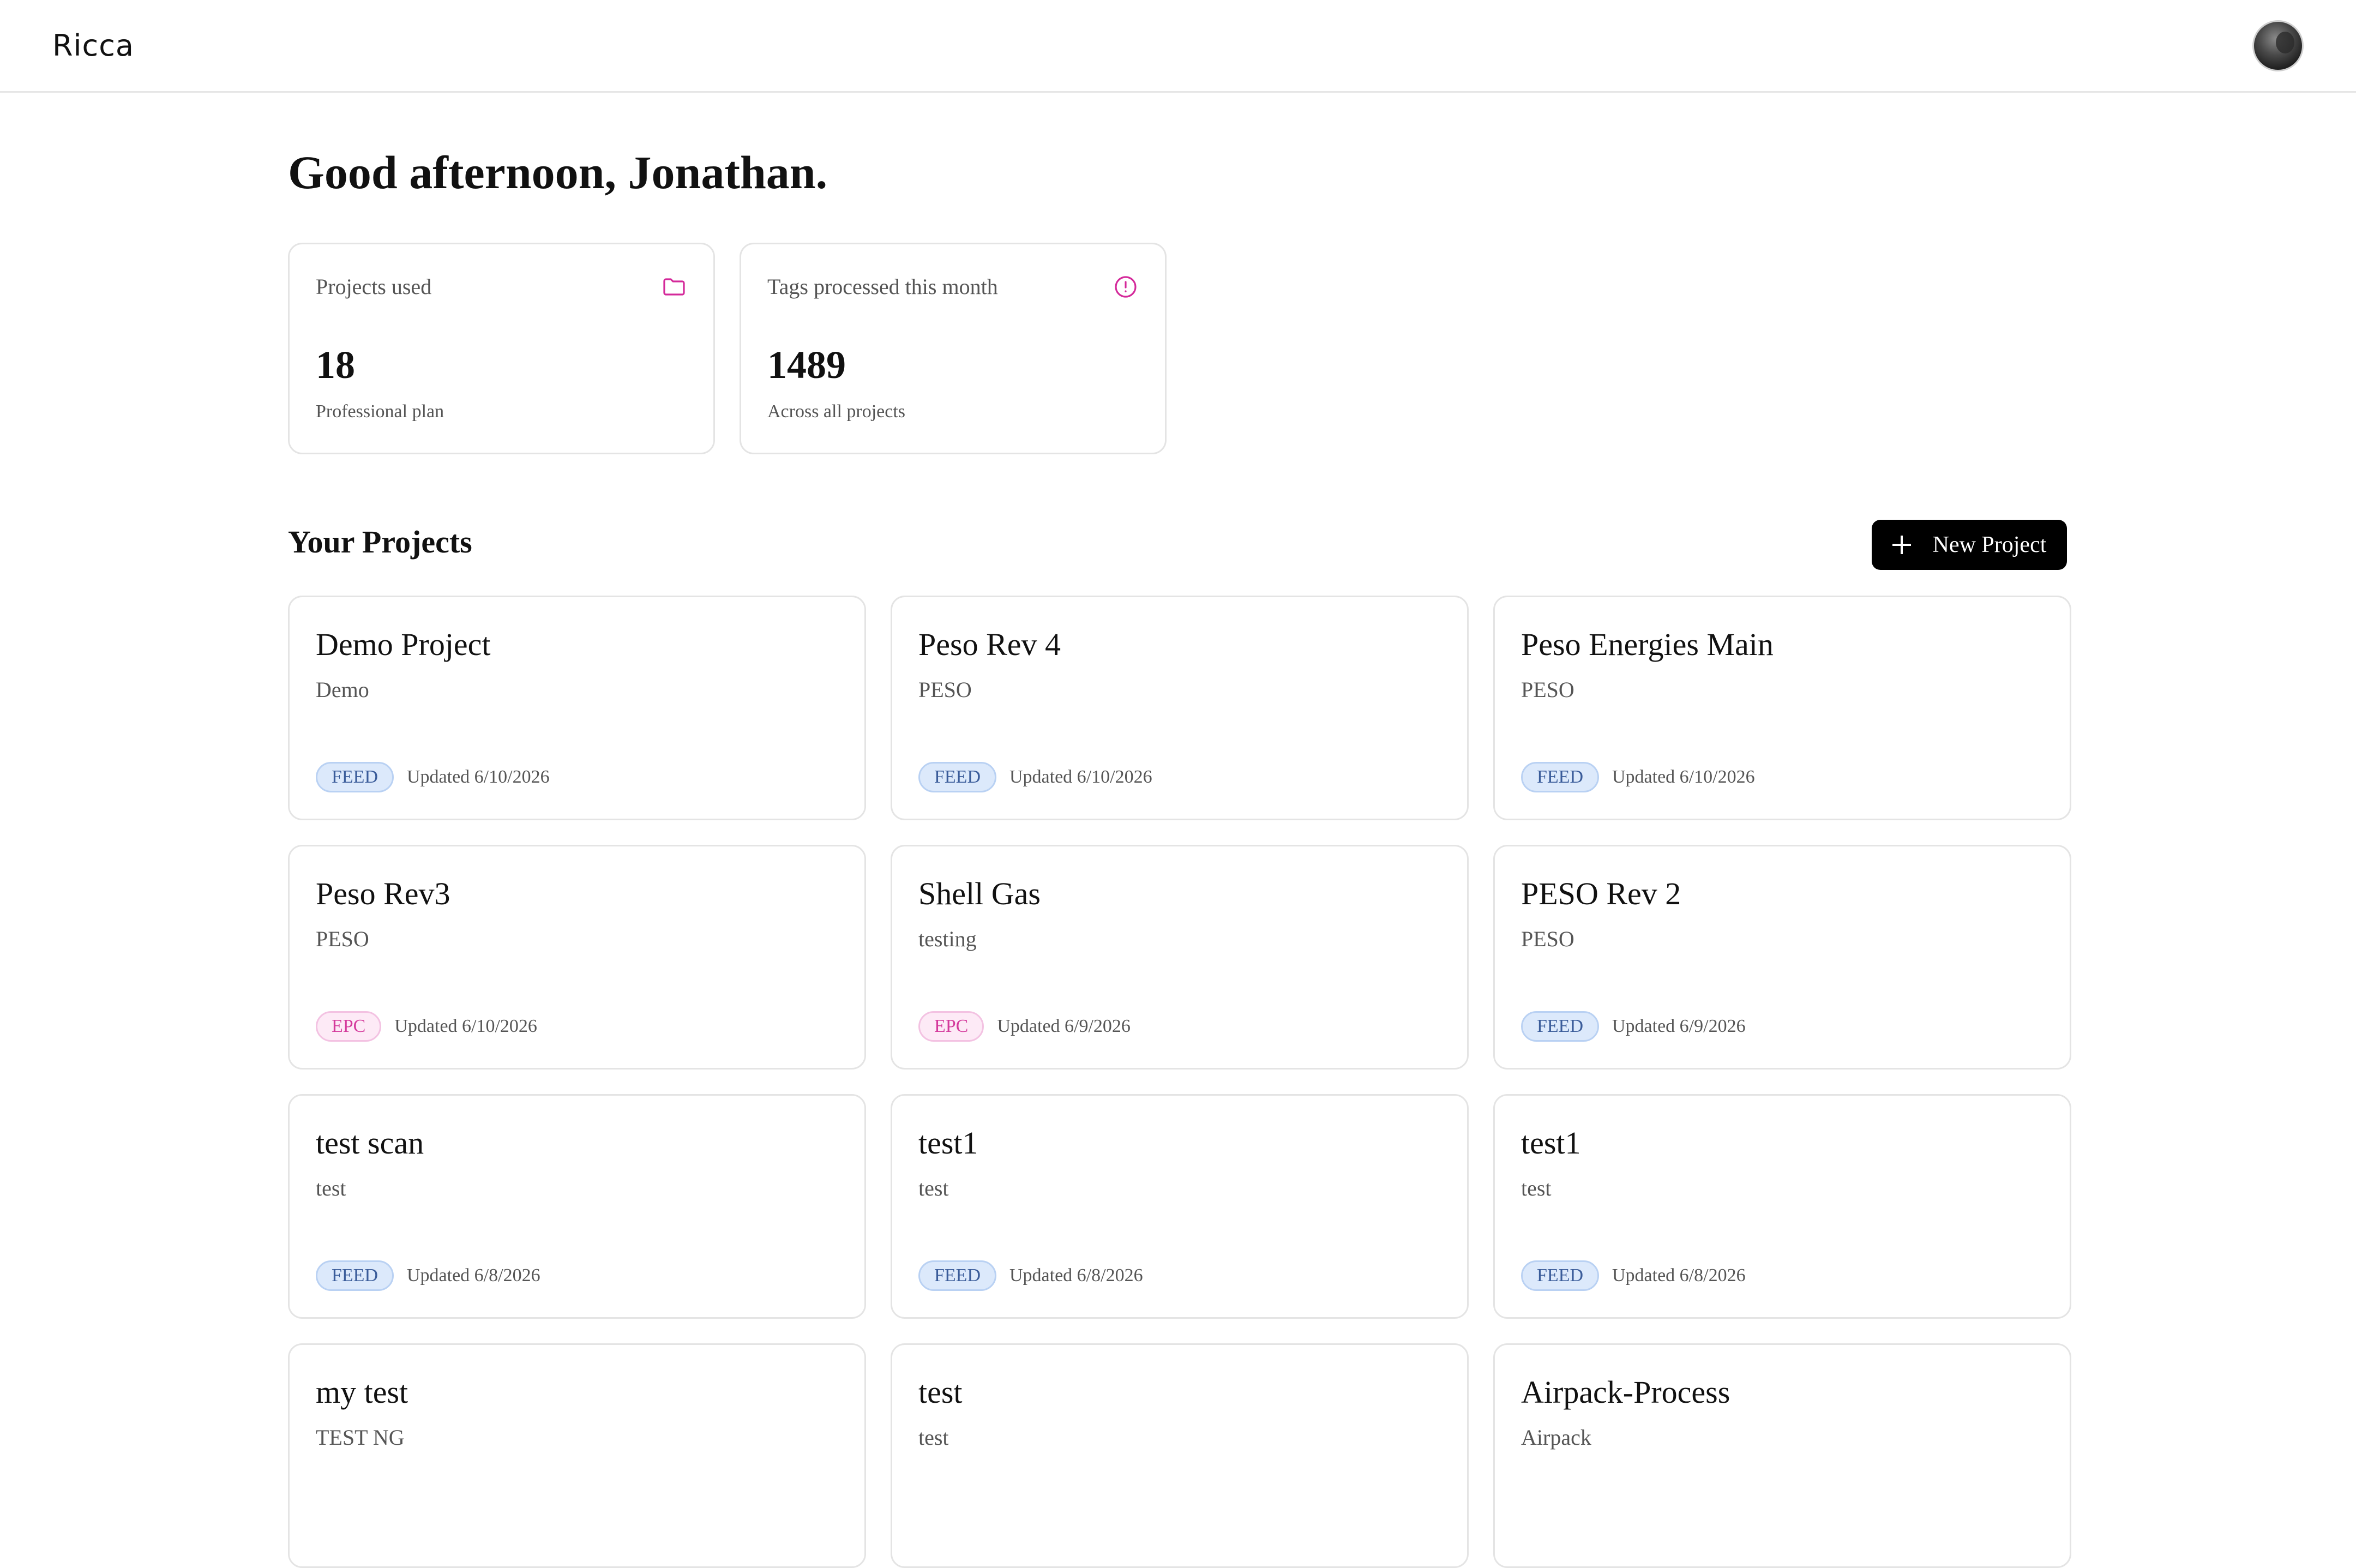  Describe the element at coordinates (1601, 894) in the screenshot. I see `project-name: PESO Rev 2` at that location.